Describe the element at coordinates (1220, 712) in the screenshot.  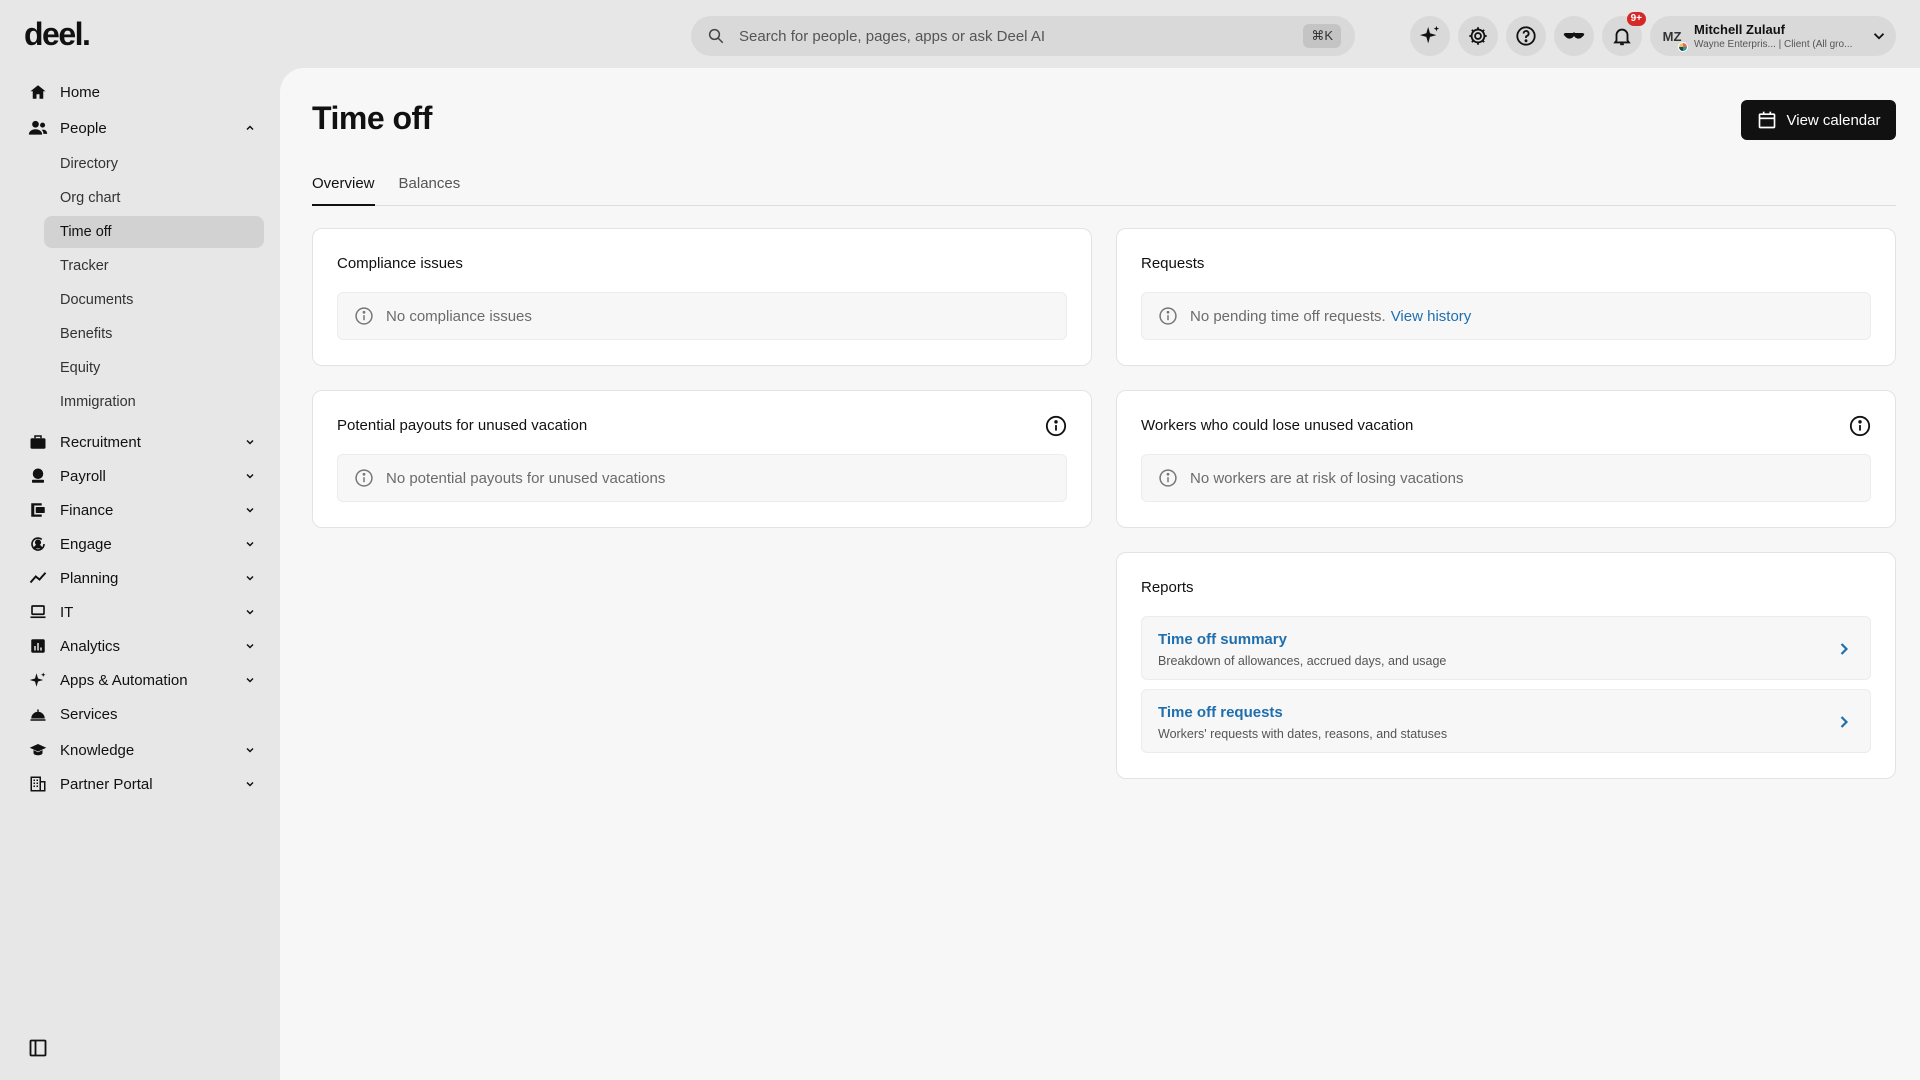
I see `report-title: Time off requests` at that location.